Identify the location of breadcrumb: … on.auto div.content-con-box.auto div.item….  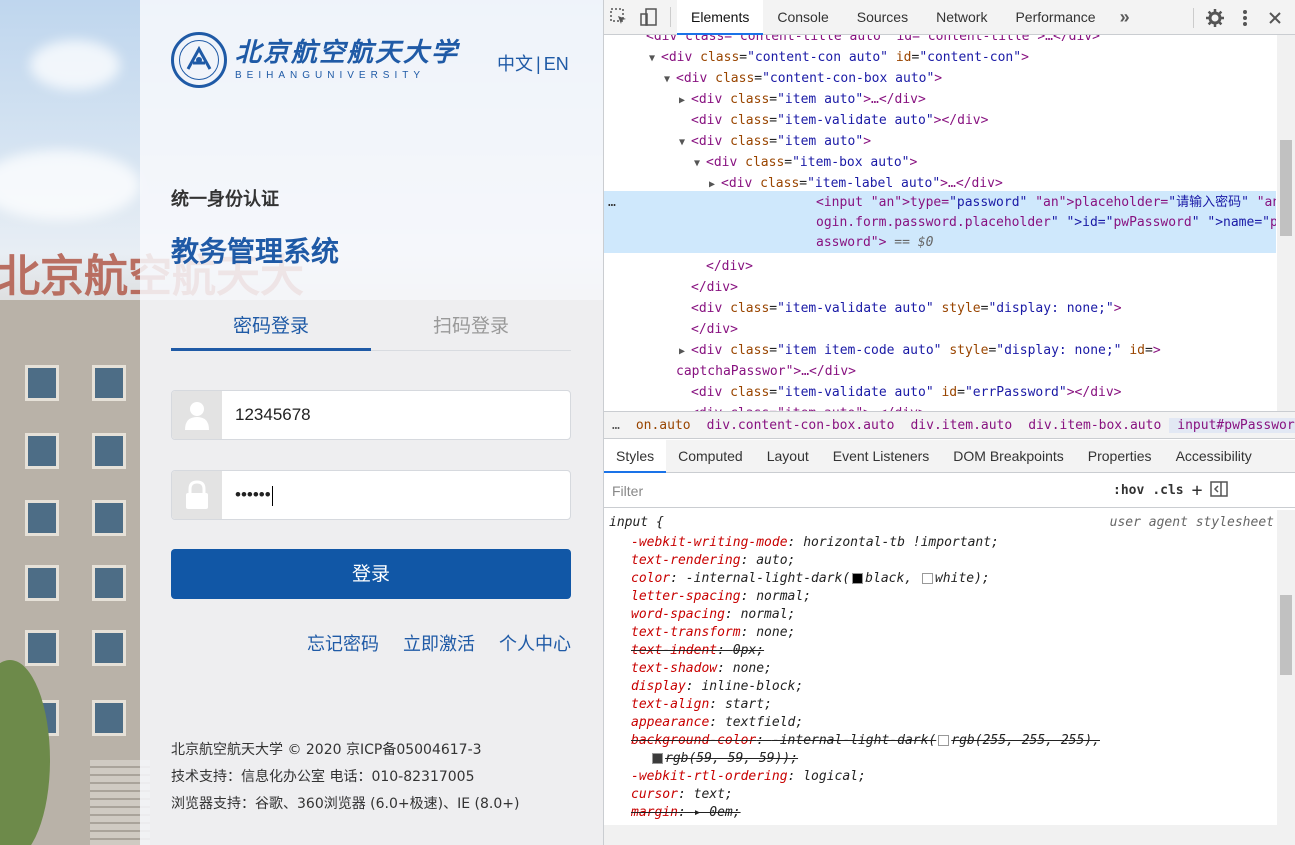
(949, 425).